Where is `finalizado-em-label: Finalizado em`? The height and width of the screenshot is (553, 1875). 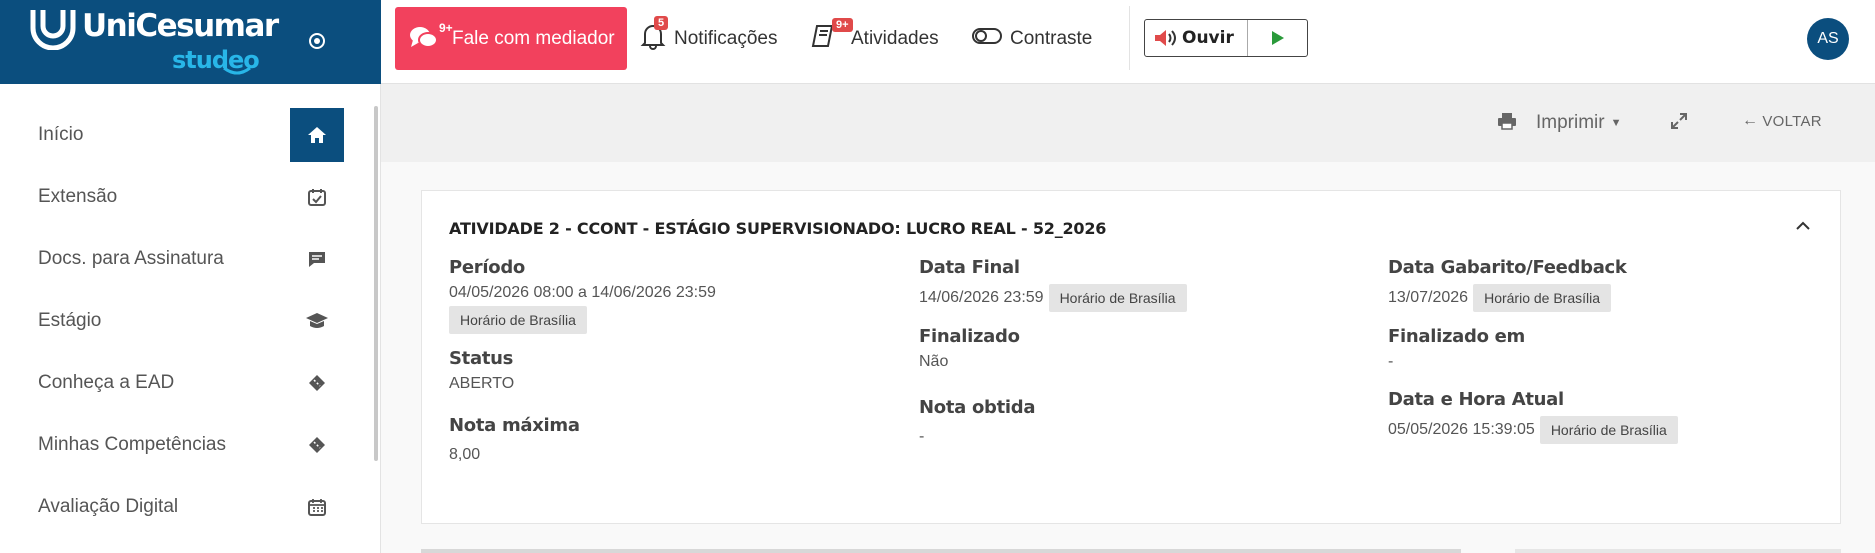 finalizado-em-label: Finalizado em is located at coordinates (1456, 336).